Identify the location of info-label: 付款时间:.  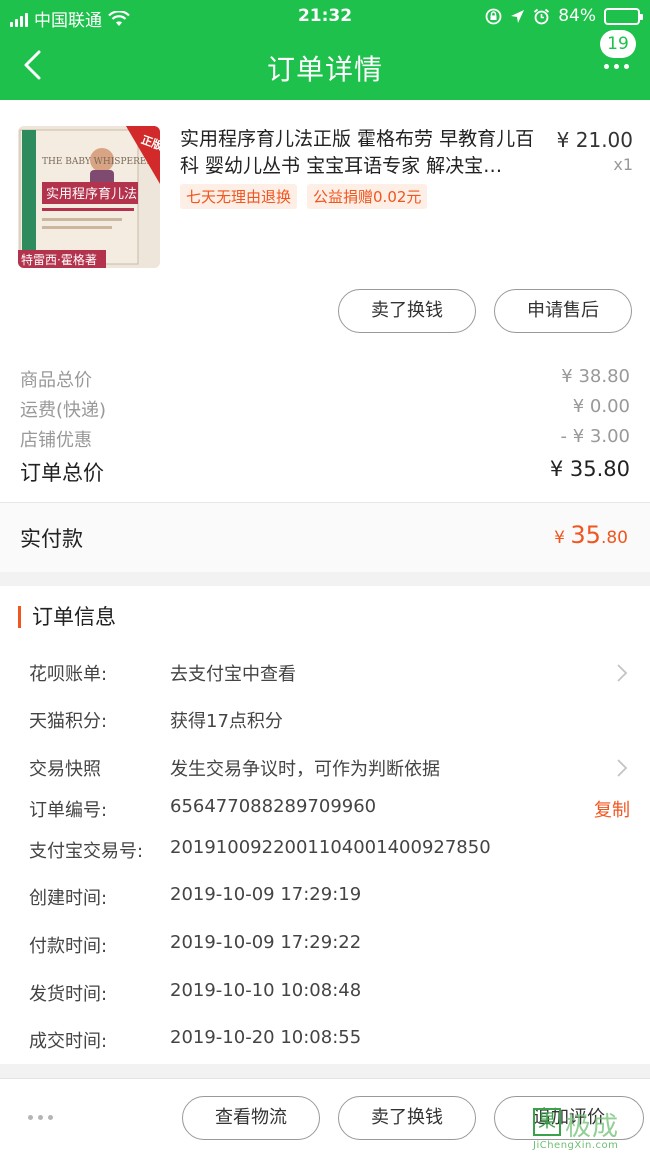
(68, 946).